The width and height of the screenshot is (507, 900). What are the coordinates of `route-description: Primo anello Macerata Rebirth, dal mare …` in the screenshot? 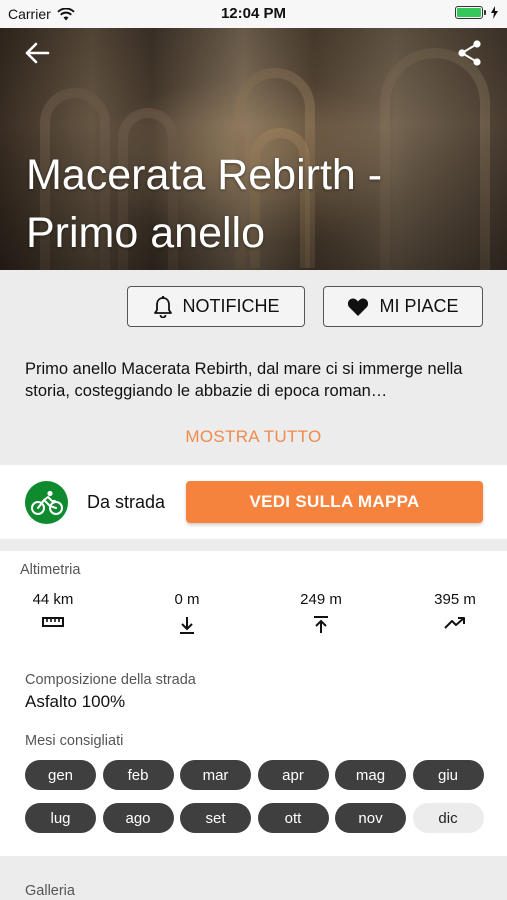 It's located at (244, 380).